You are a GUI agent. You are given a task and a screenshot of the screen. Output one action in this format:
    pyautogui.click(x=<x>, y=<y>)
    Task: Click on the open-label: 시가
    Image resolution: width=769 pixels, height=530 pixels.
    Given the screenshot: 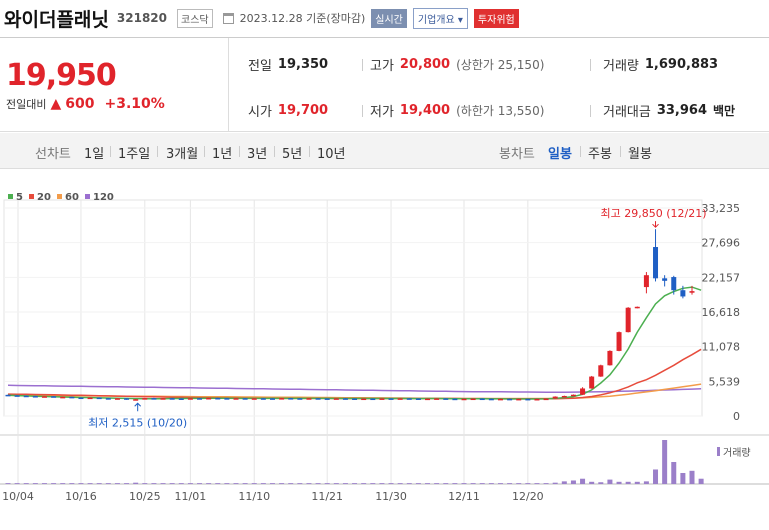 What is the action you would take?
    pyautogui.click(x=260, y=112)
    